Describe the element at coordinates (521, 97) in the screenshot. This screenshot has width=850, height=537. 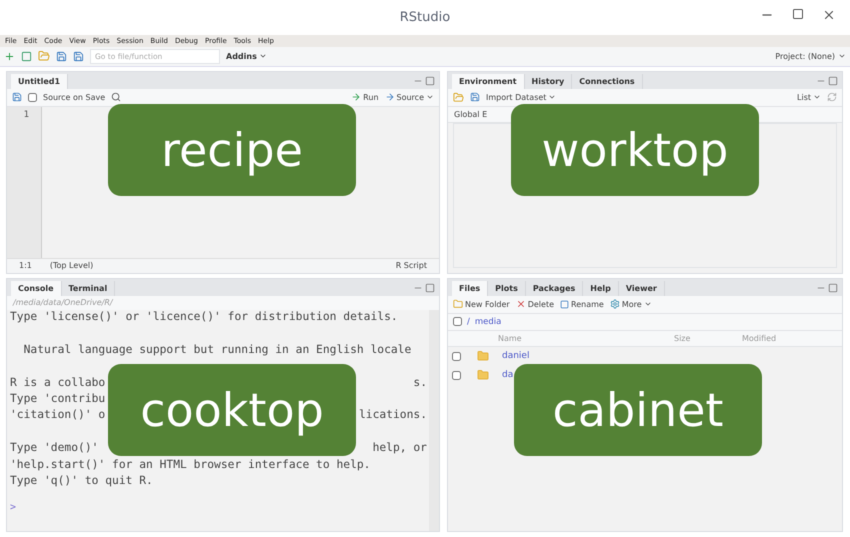
I see `import-dataset-button: Import Dataset` at that location.